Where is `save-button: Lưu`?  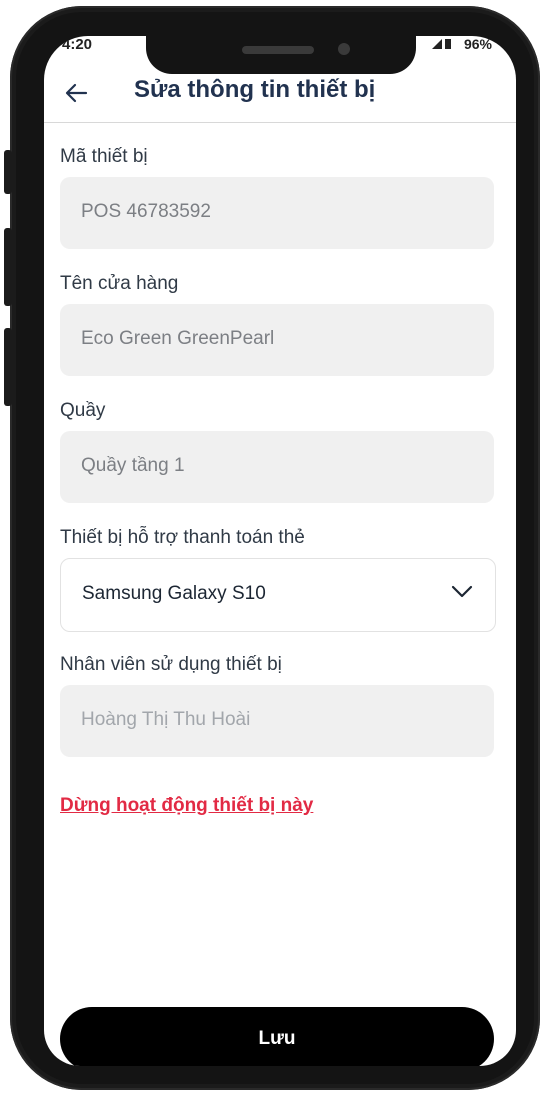 save-button: Lưu is located at coordinates (277, 1036).